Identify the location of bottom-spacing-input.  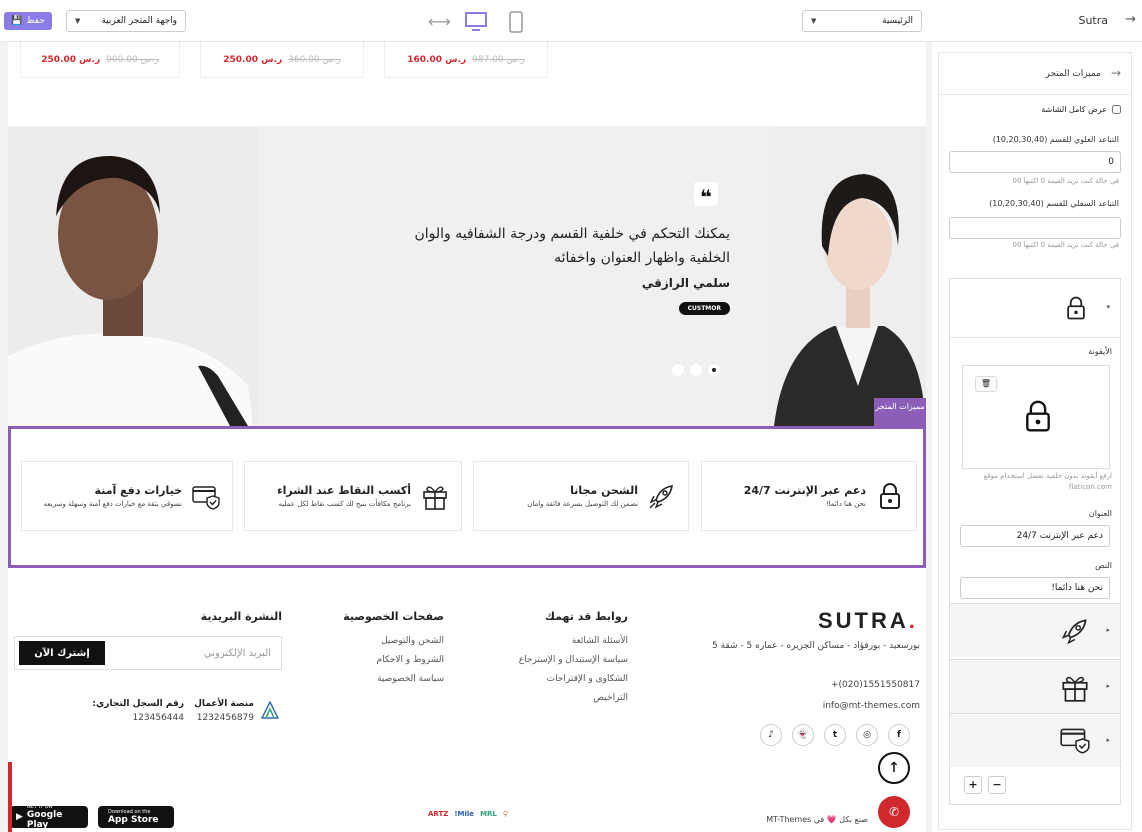
(1035, 228).